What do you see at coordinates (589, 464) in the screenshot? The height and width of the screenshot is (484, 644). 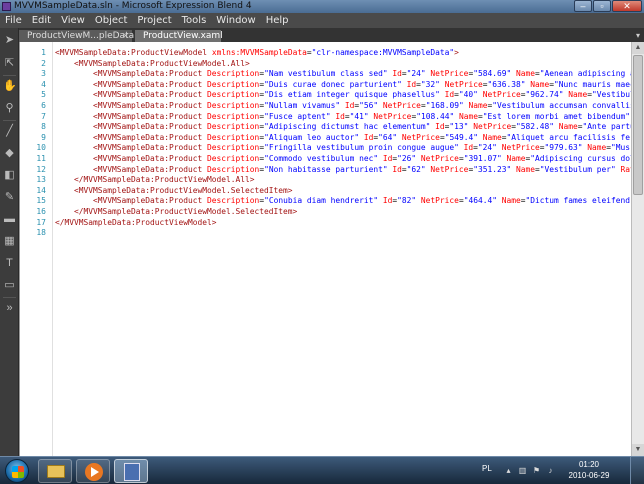 I see `clock-time: 01:20` at bounding box center [589, 464].